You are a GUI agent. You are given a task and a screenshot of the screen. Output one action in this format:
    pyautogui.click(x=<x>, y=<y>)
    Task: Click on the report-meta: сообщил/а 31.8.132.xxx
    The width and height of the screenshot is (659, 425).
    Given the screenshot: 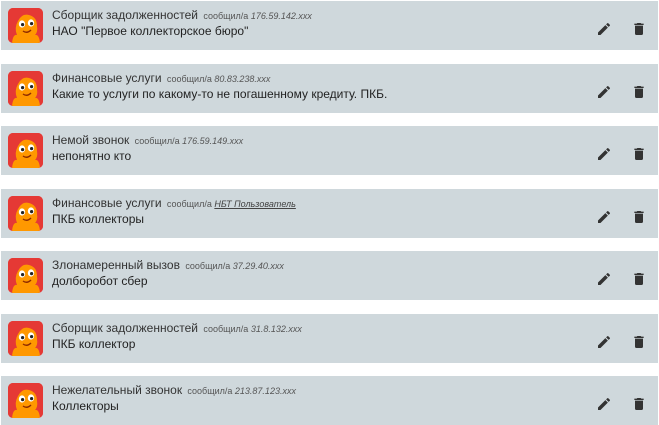 What is the action you would take?
    pyautogui.click(x=252, y=329)
    